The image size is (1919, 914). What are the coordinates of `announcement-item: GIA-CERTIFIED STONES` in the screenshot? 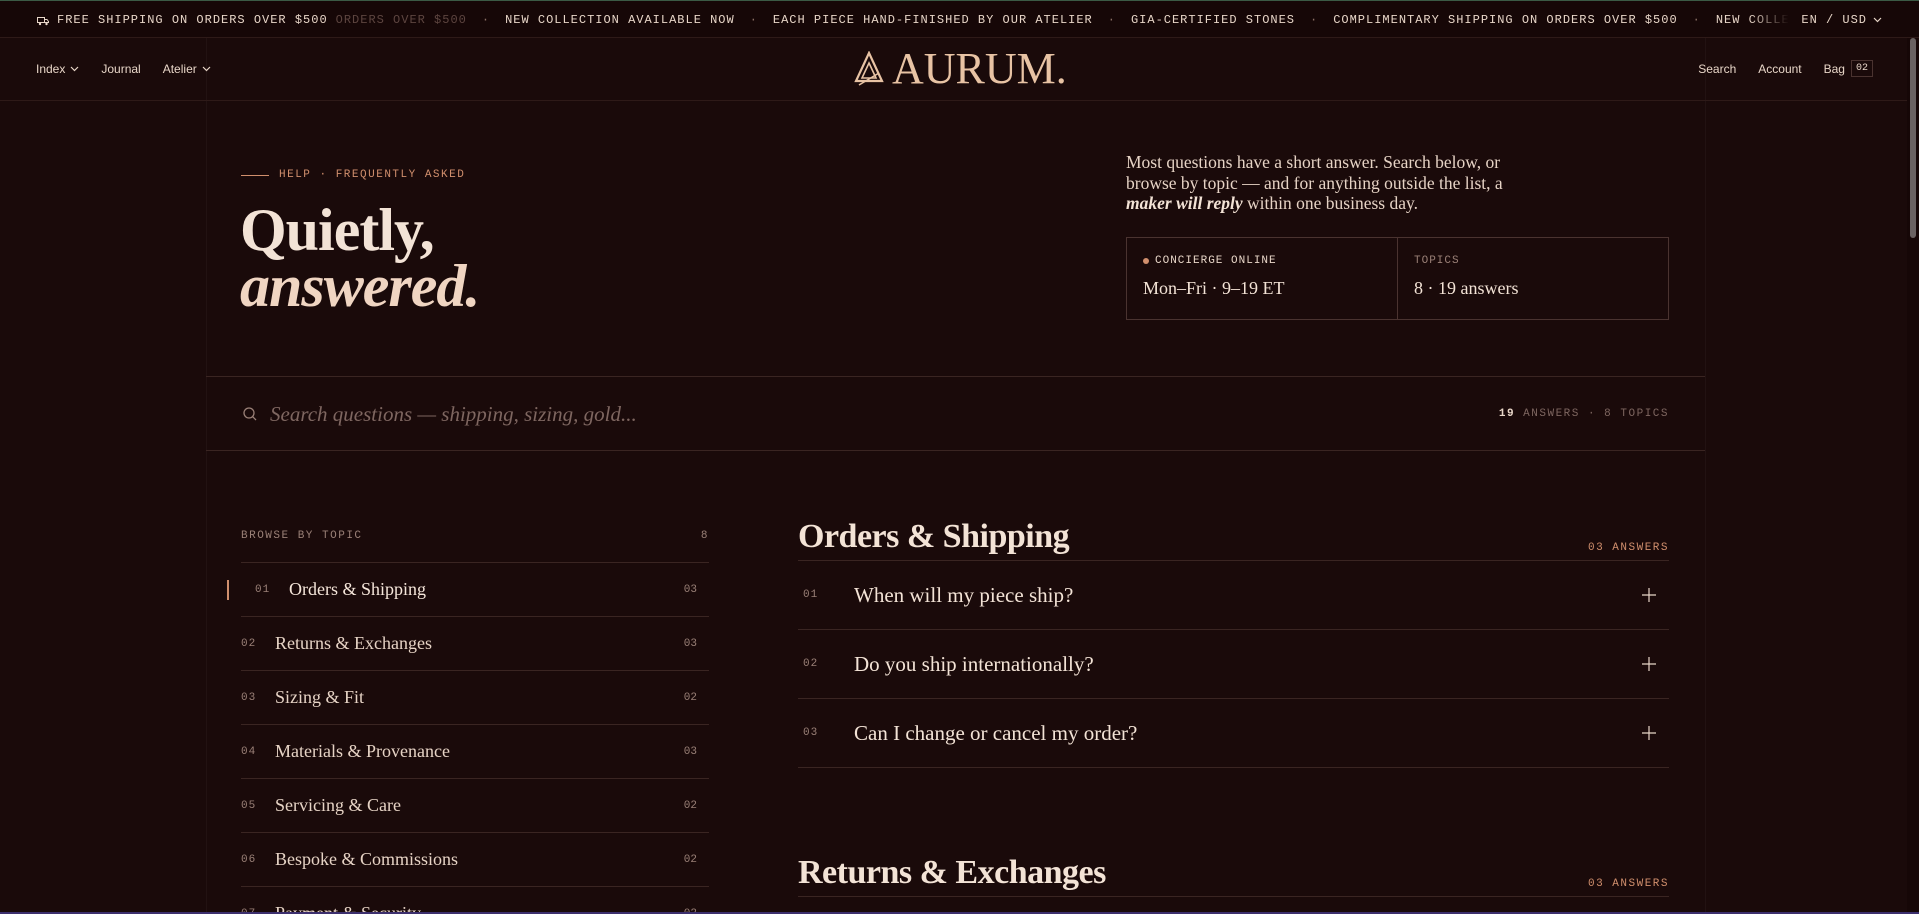 It's located at (1212, 20).